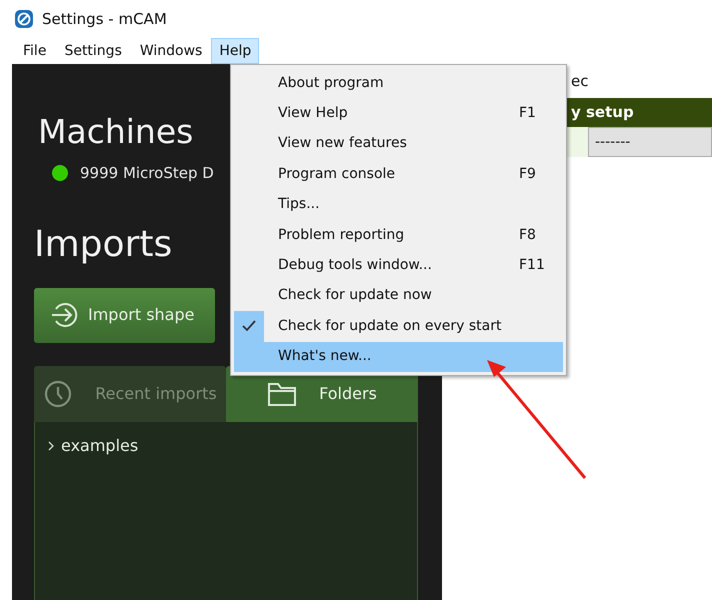 Image resolution: width=712 pixels, height=600 pixels. Describe the element at coordinates (35, 51) in the screenshot. I see `menu-item: File` at that location.